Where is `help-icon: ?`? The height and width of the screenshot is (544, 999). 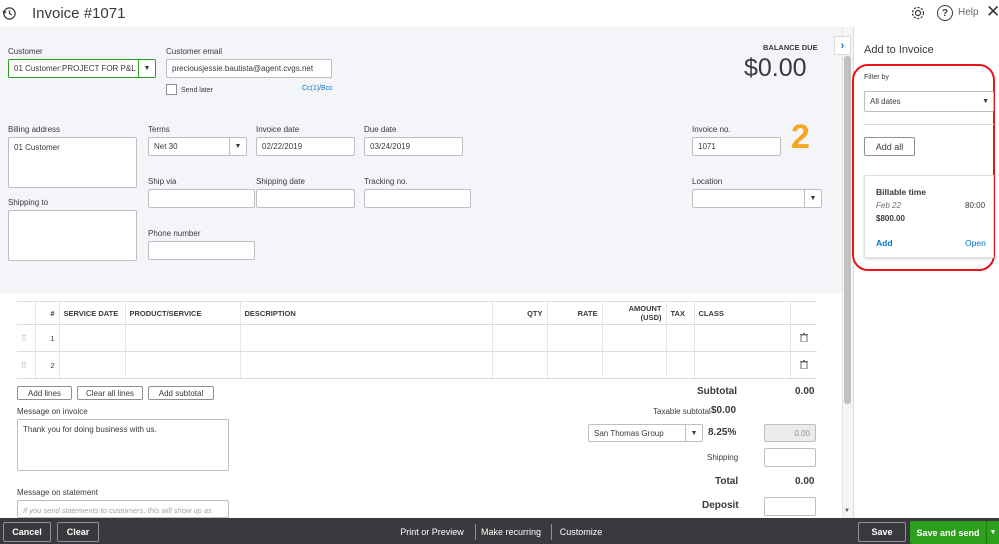
help-icon: ? is located at coordinates (945, 13).